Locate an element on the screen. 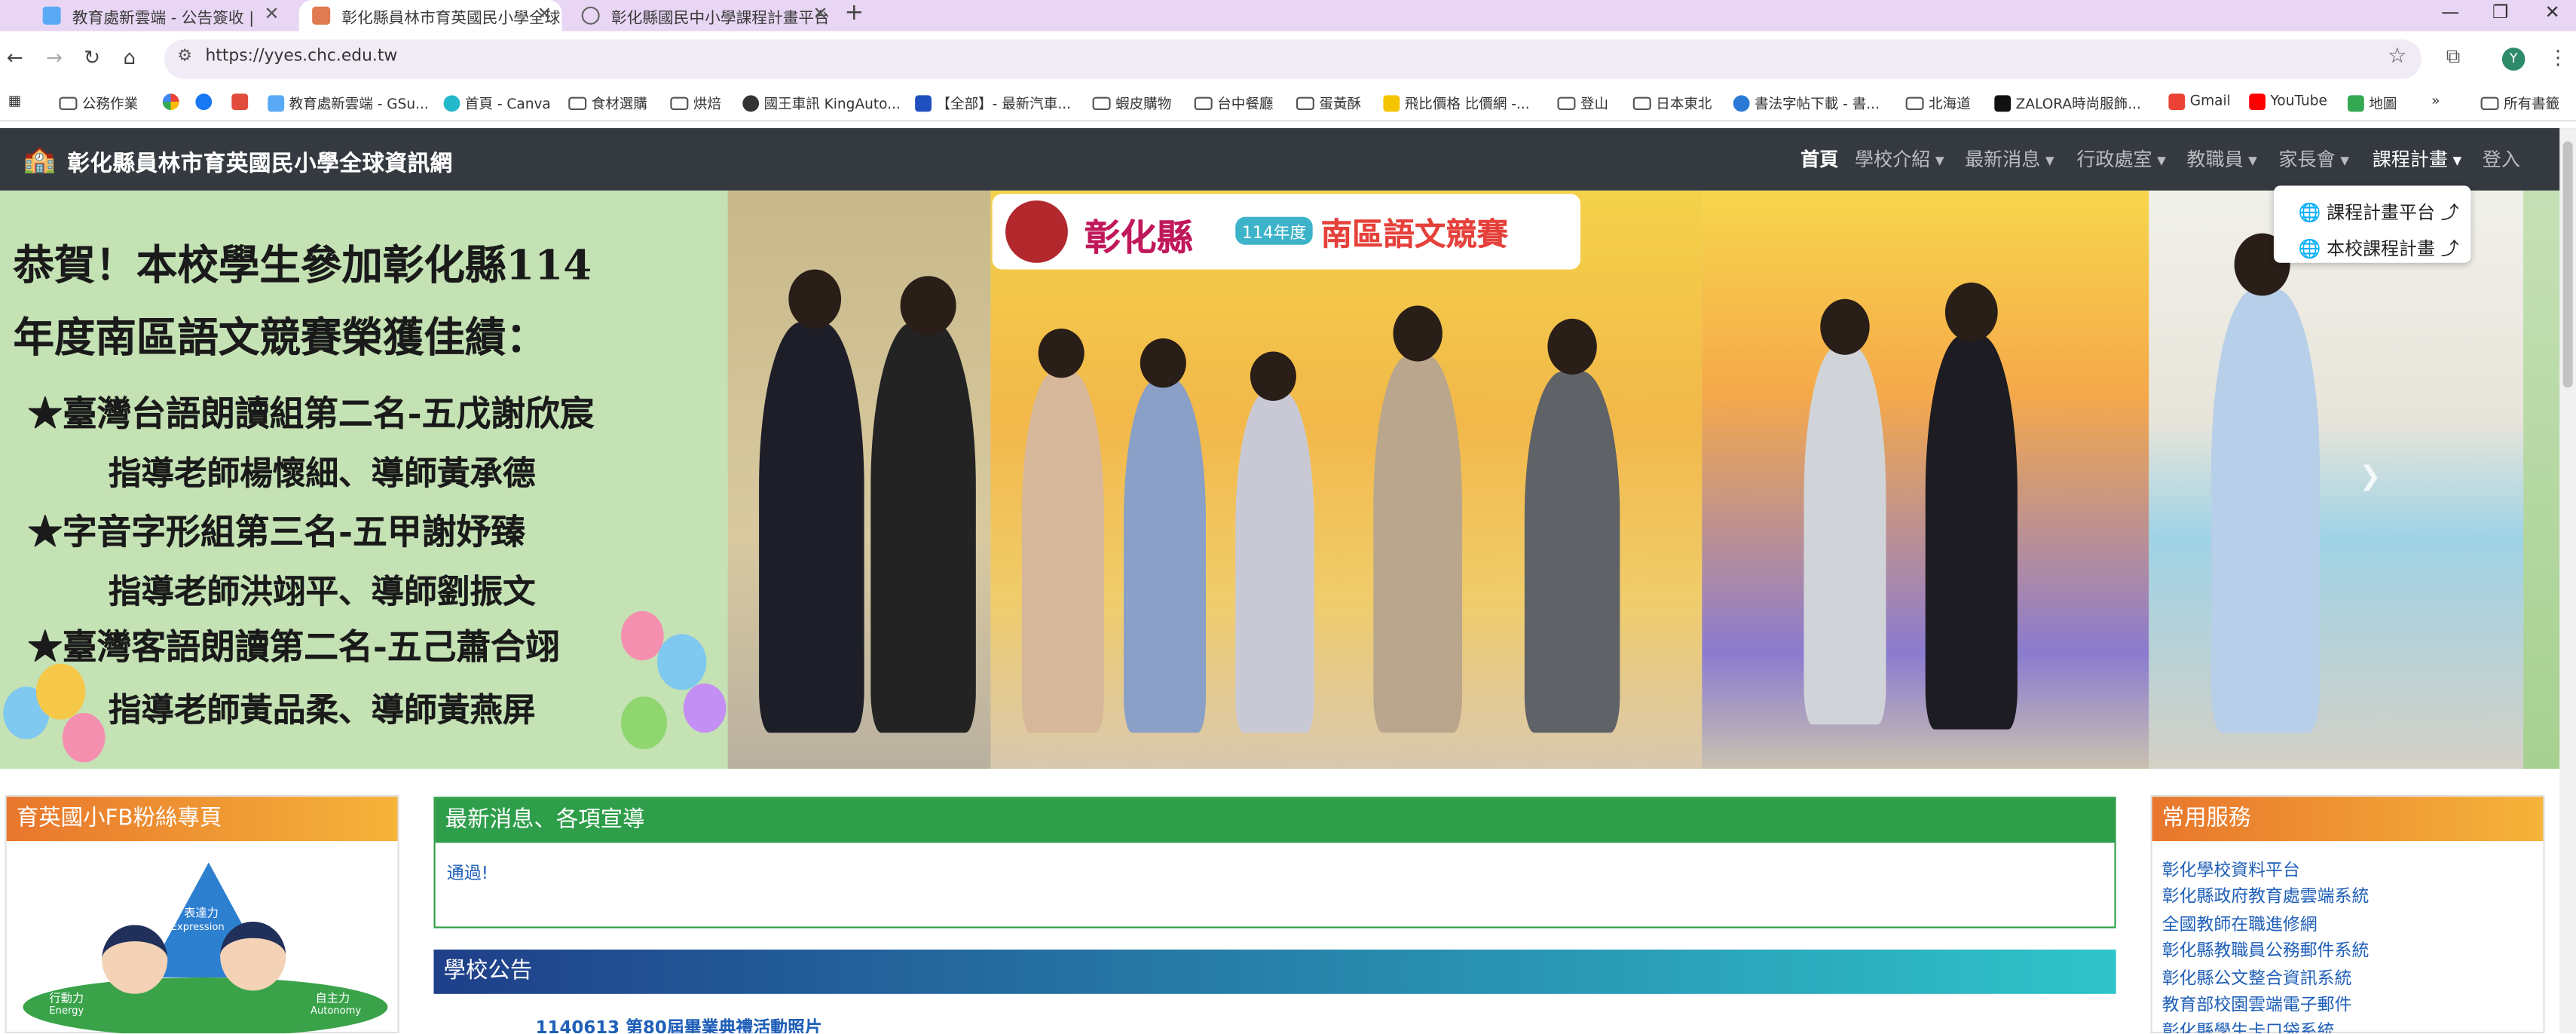 This screenshot has height=1034, width=2576. globe-icon: 🌐 is located at coordinates (2310, 249).